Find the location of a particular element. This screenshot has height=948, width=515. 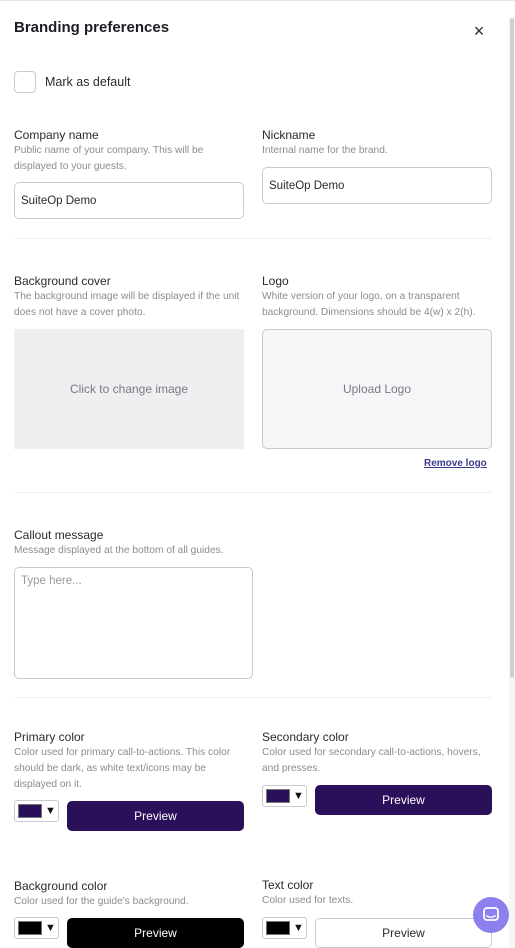

background-color-label: Background color is located at coordinates (61, 886).